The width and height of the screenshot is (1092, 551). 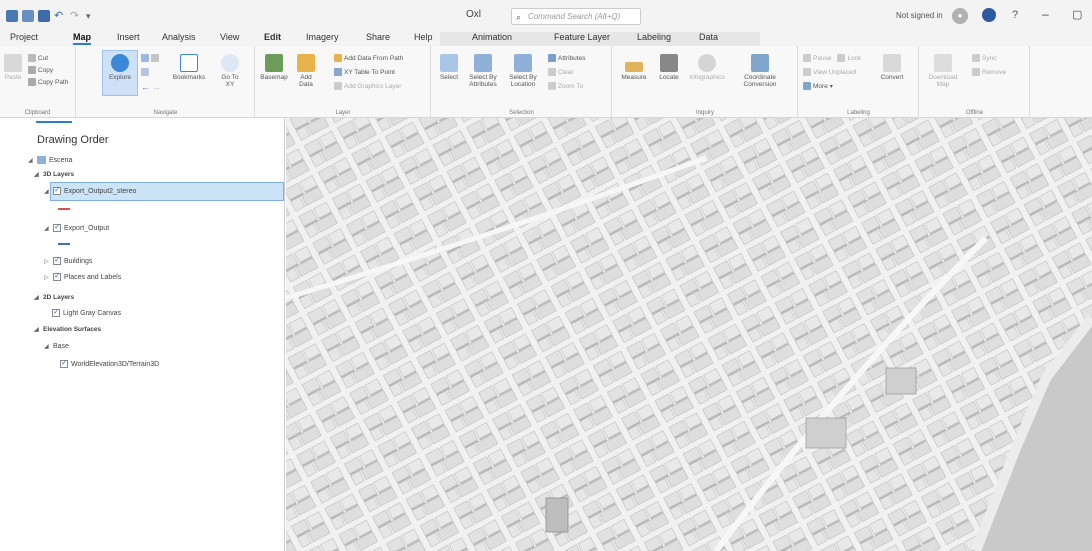 I want to click on download-map-button: Download Map, so click(x=943, y=71).